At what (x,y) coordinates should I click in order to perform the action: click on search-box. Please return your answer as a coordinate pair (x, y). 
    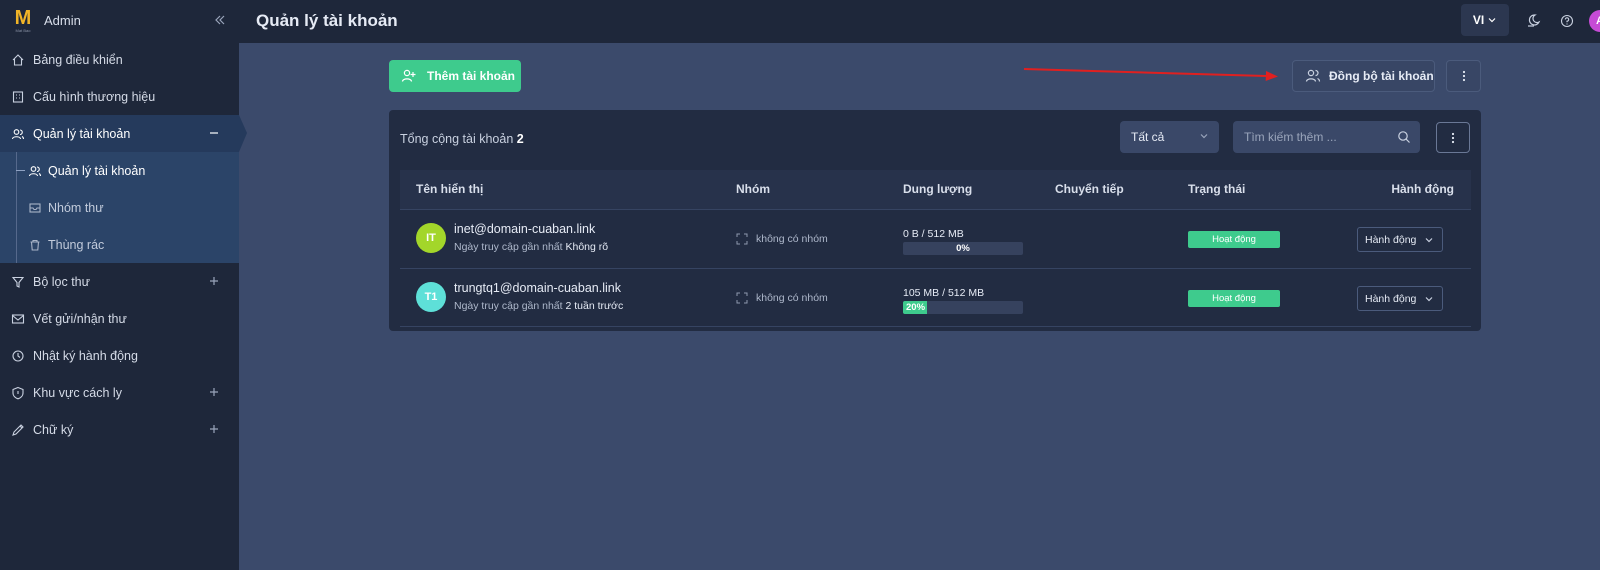
    Looking at the image, I should click on (1326, 137).